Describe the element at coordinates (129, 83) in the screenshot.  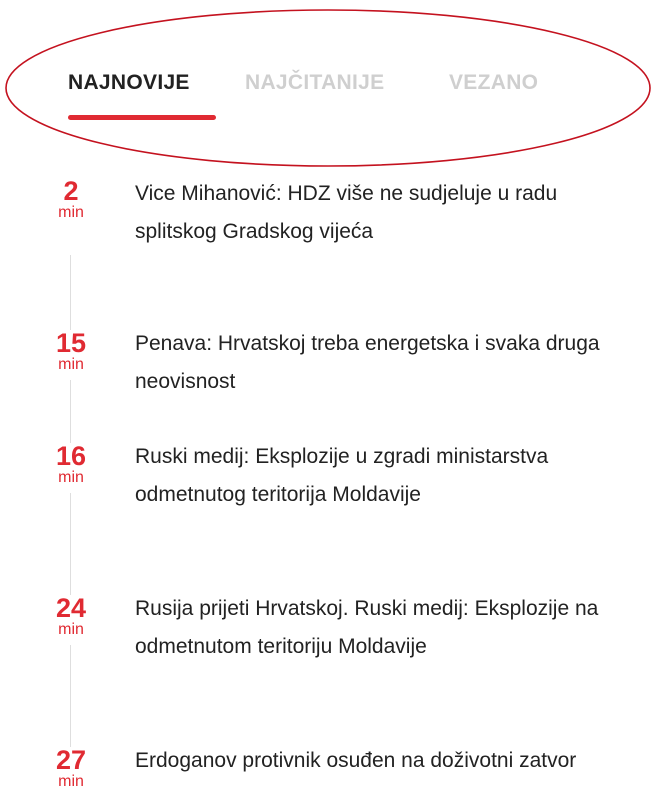
I see `tab-najnovije: NAJNOVIJE` at that location.